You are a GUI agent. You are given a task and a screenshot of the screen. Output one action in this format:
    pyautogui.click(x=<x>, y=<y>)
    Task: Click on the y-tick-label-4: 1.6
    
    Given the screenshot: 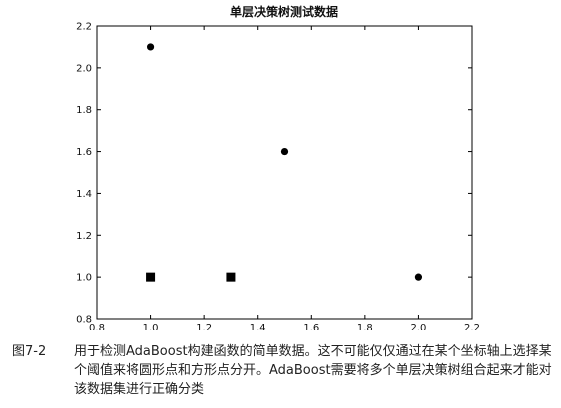 What is the action you would take?
    pyautogui.click(x=84, y=152)
    